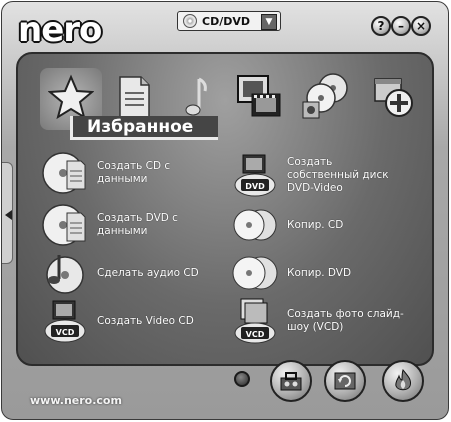 The width and height of the screenshot is (451, 422). I want to click on flame-icon, so click(403, 379).